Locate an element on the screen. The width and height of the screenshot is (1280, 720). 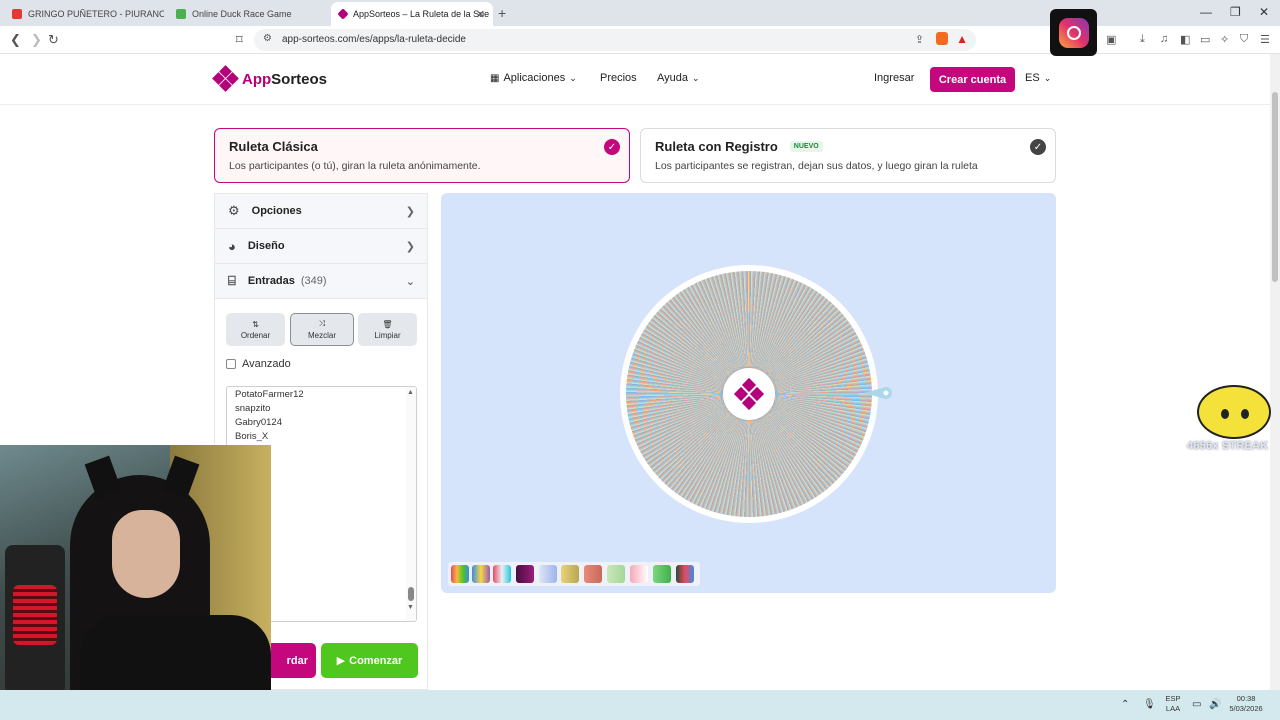
tab-appsorteos: AppSorteos – La Ruleta de la Sue ✕ is located at coordinates (412, 14).